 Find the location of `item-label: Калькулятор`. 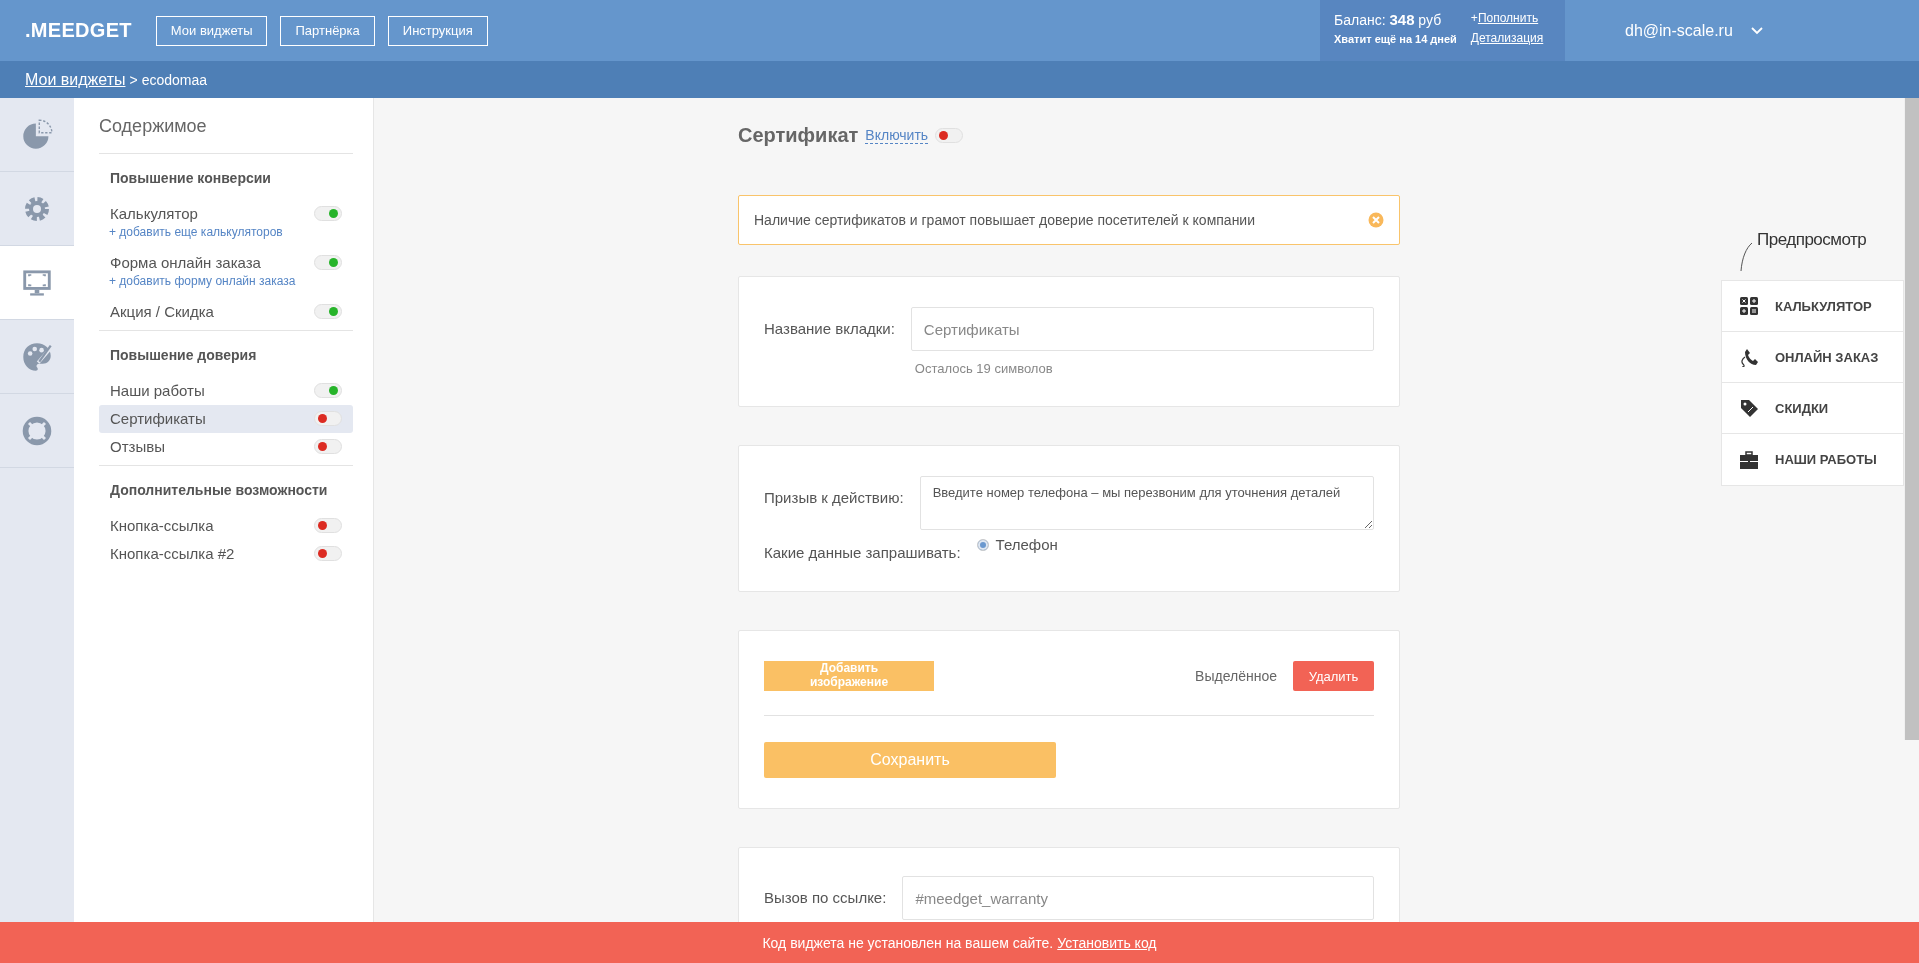

item-label: Калькулятор is located at coordinates (154, 213).